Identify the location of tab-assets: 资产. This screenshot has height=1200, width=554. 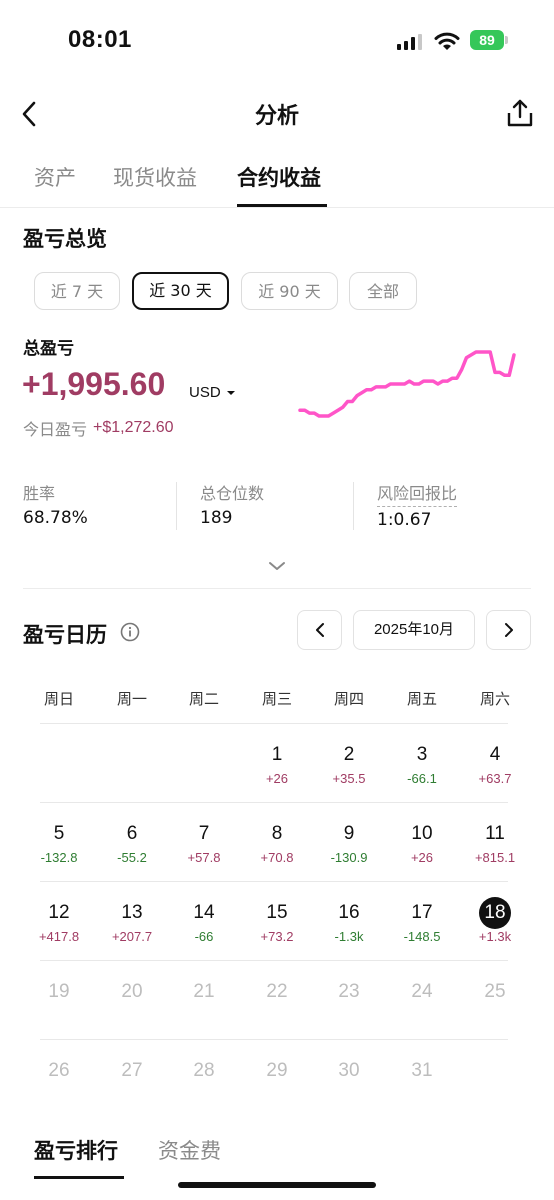
(55, 177).